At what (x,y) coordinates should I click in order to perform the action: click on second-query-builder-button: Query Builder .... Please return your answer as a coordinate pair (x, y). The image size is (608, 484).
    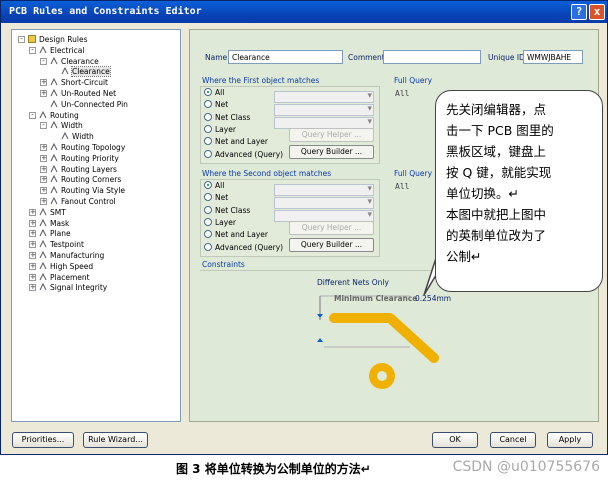
    Looking at the image, I should click on (331, 245).